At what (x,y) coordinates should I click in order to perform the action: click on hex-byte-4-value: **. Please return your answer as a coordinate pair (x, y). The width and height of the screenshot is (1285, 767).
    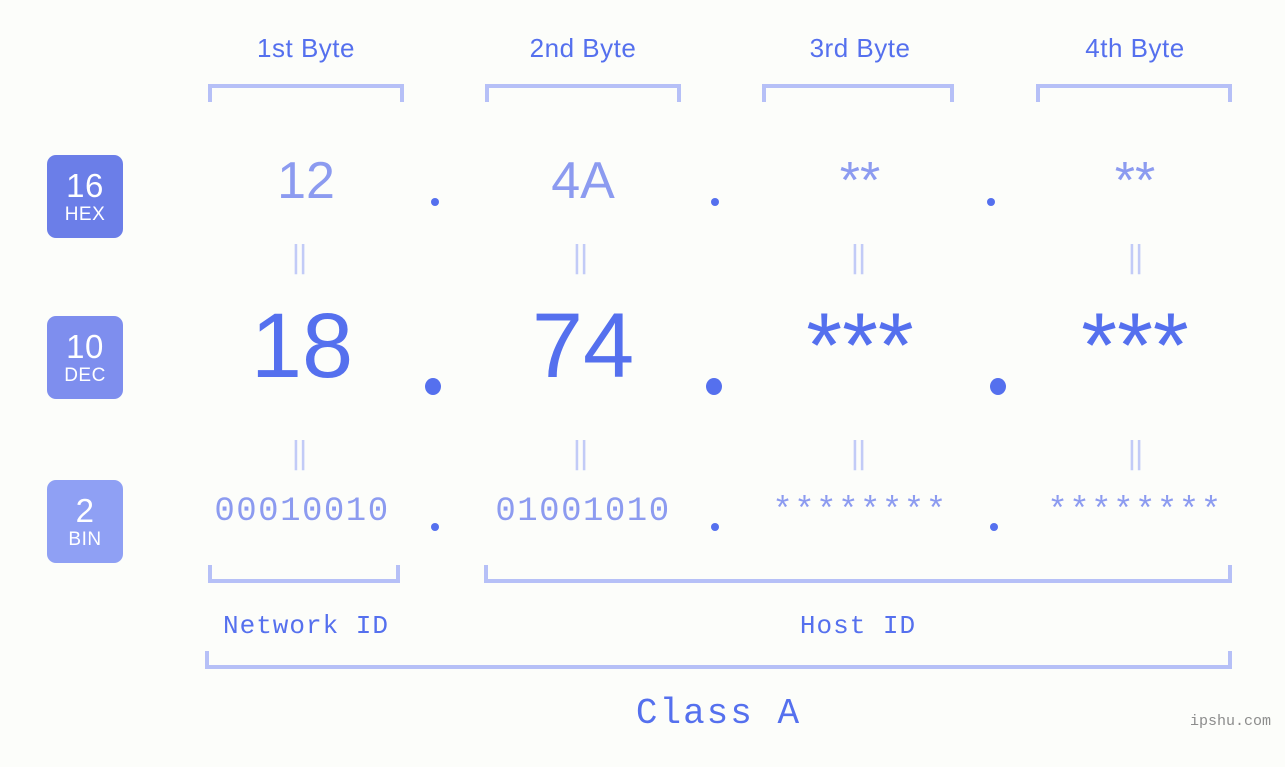
    Looking at the image, I should click on (1135, 181).